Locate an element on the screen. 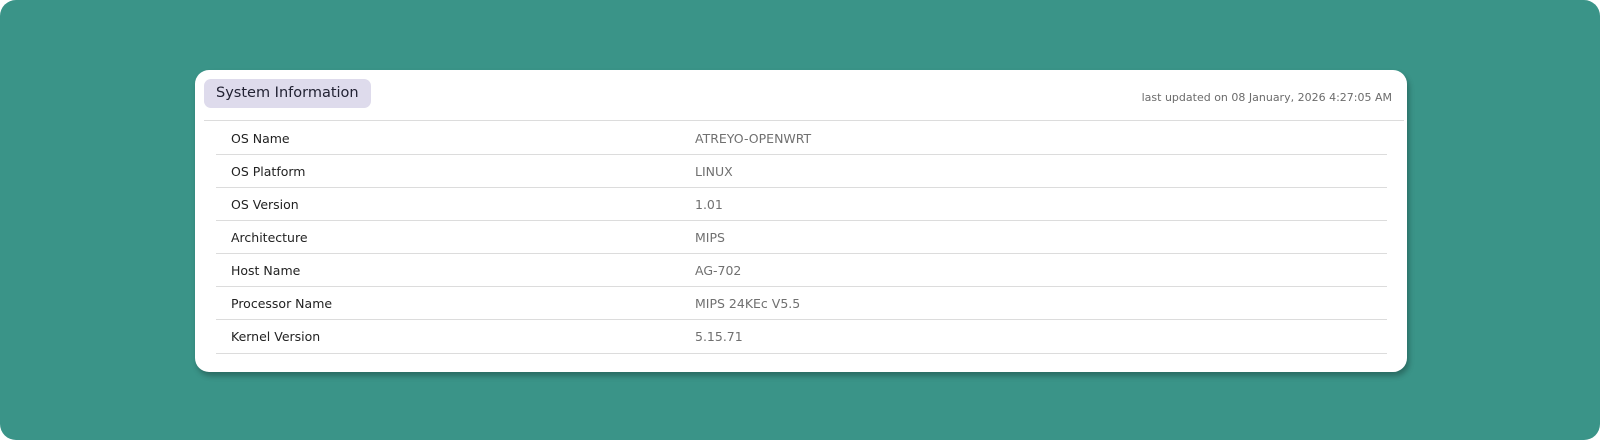  row-value: ATREYO-OPENWRT is located at coordinates (753, 138).